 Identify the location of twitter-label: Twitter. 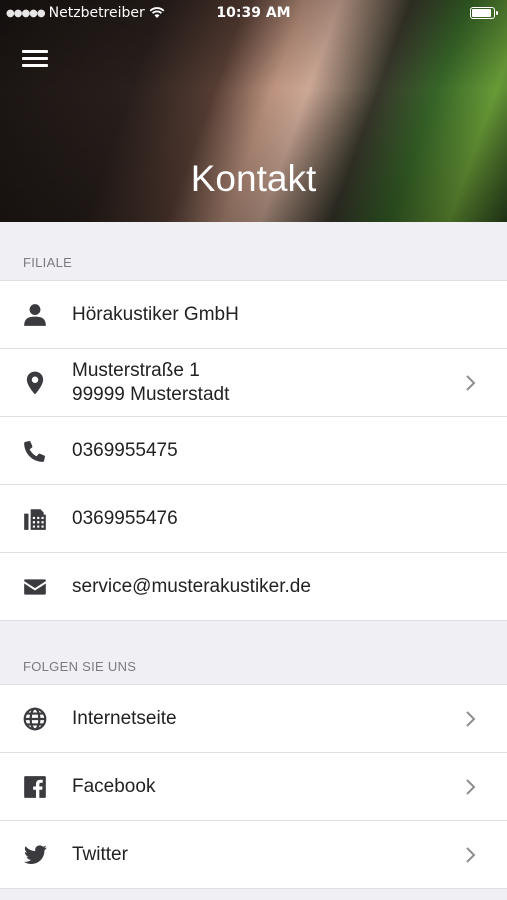
(100, 854).